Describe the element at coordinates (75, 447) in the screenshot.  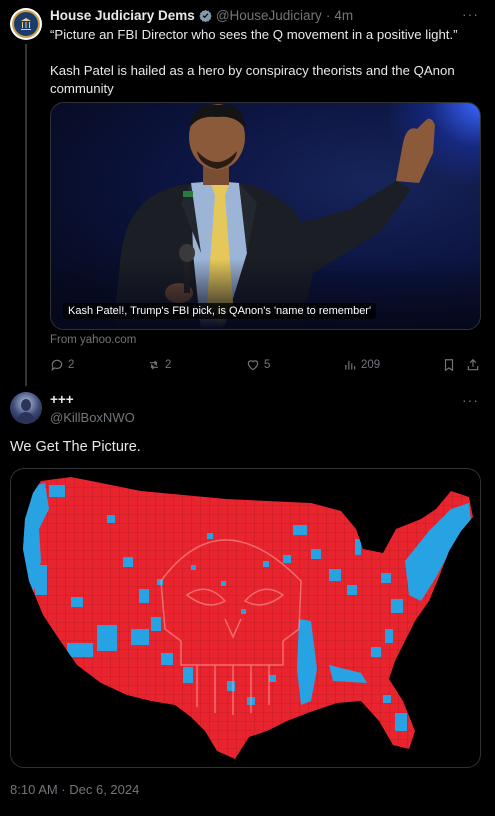
I see `tweet2-text: We Get The Picture.` at that location.